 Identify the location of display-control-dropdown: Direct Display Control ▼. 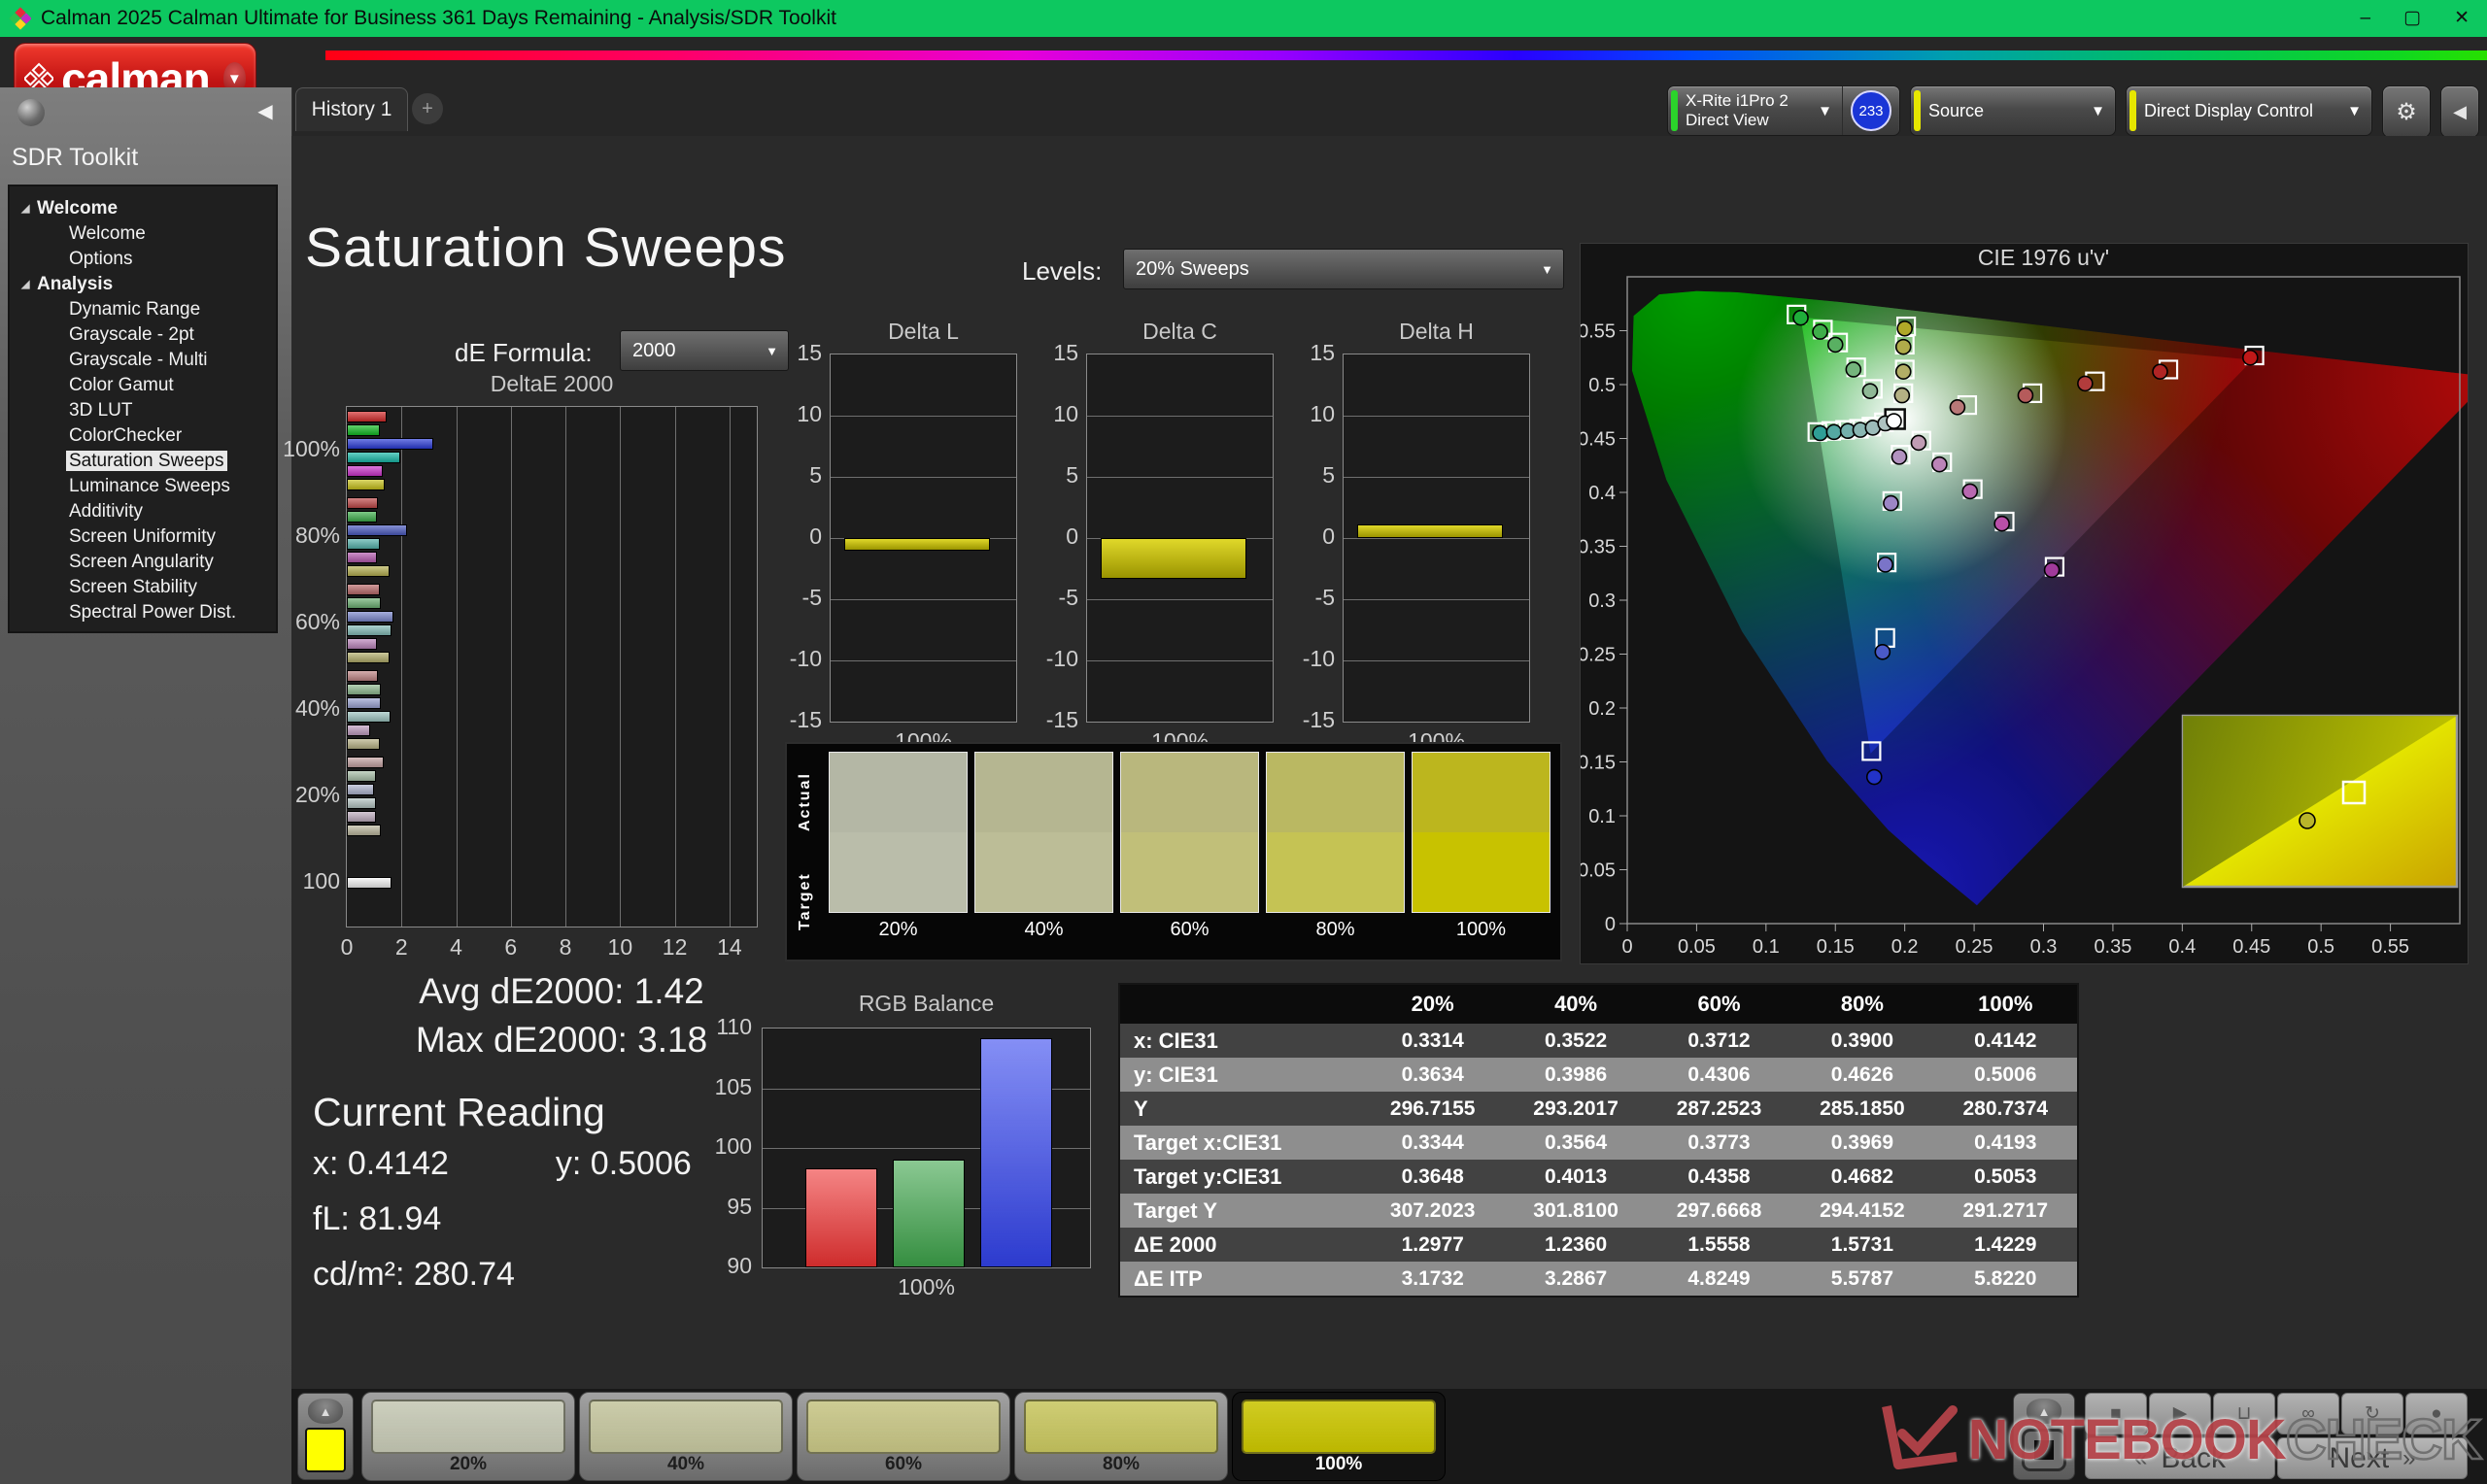
(2249, 110).